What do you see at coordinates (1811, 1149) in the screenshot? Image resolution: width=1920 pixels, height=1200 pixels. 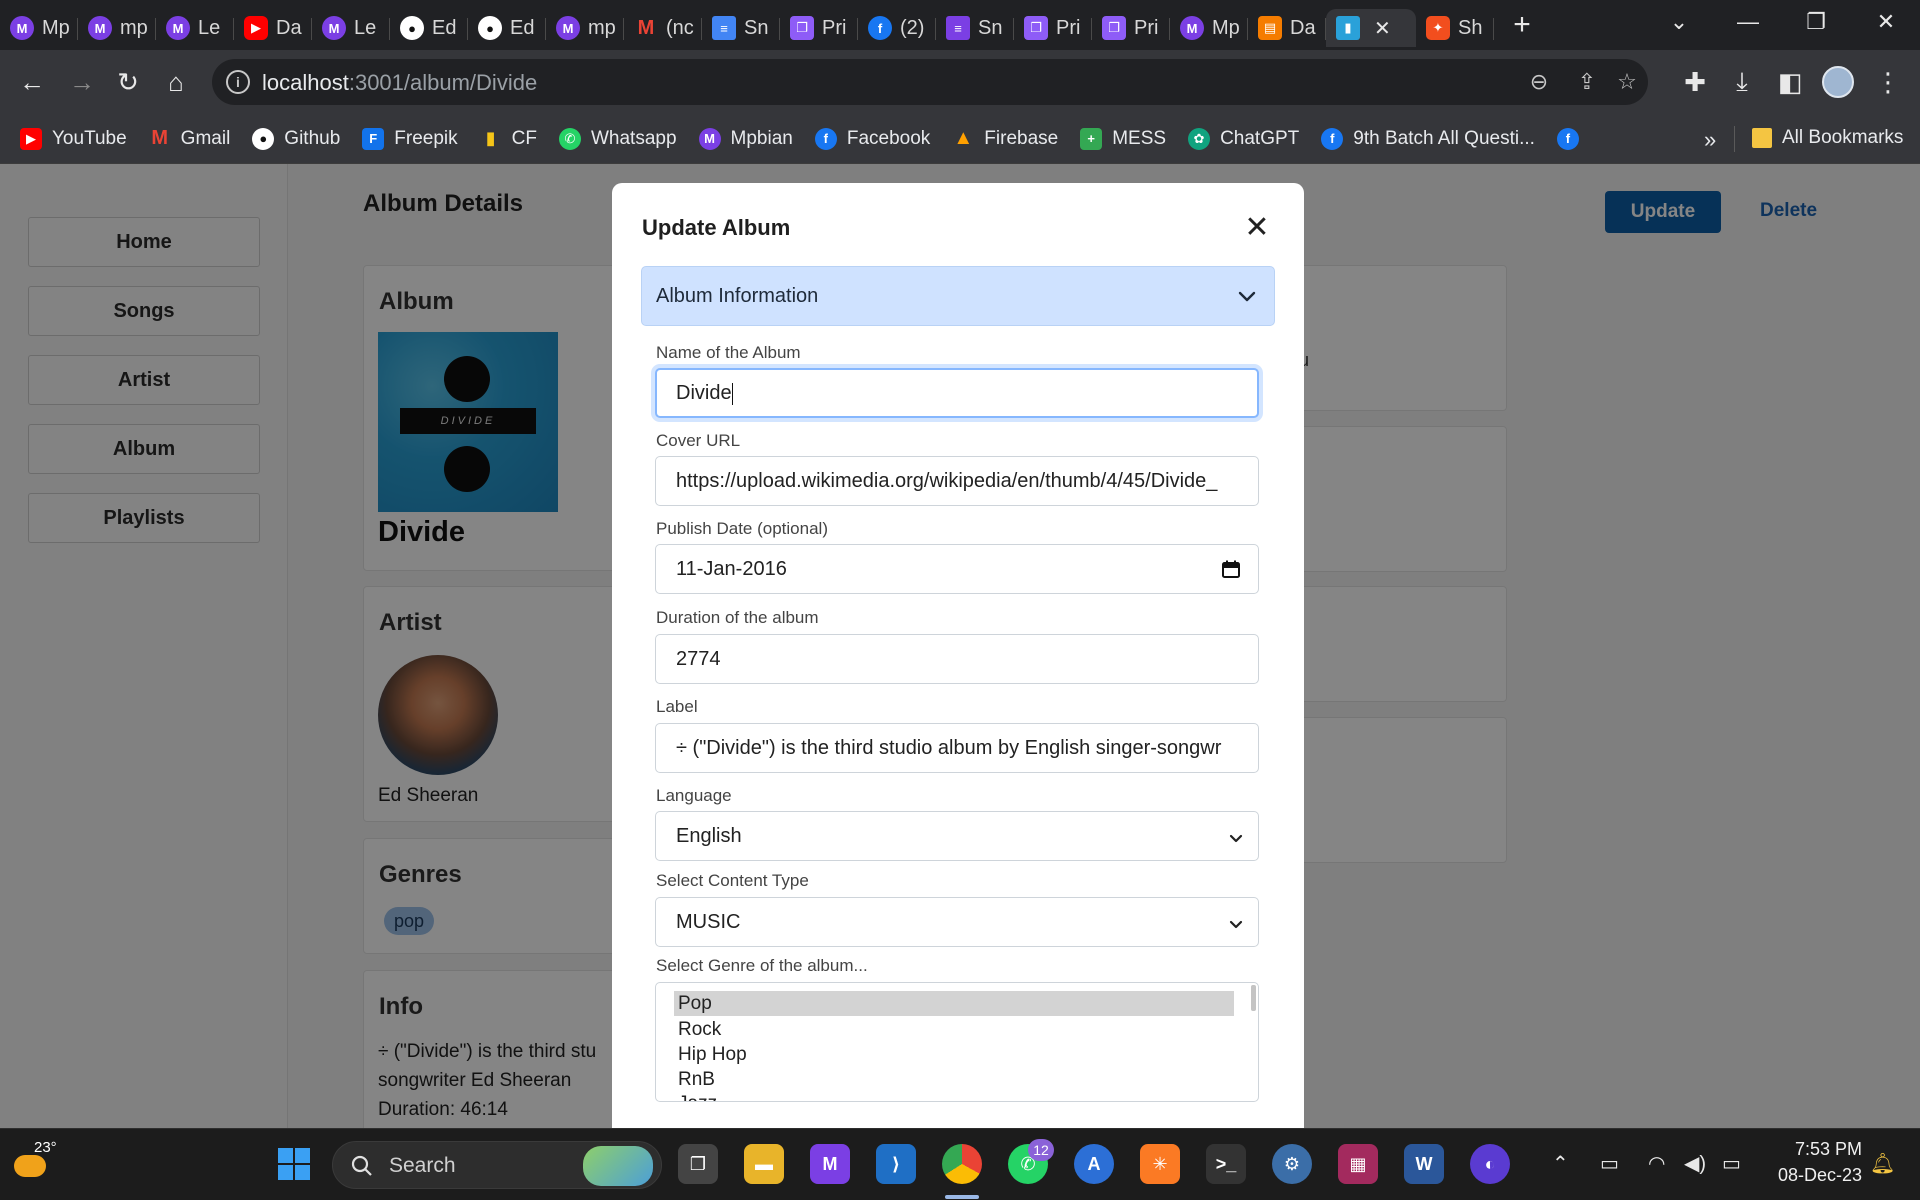 I see `clock-time: 7:53 PM` at bounding box center [1811, 1149].